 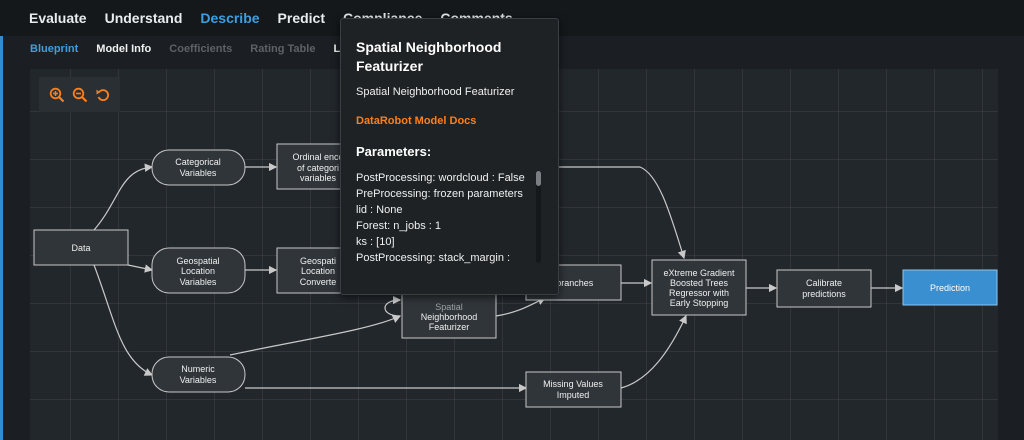 What do you see at coordinates (198, 162) in the screenshot?
I see `svg-text: Categorical` at bounding box center [198, 162].